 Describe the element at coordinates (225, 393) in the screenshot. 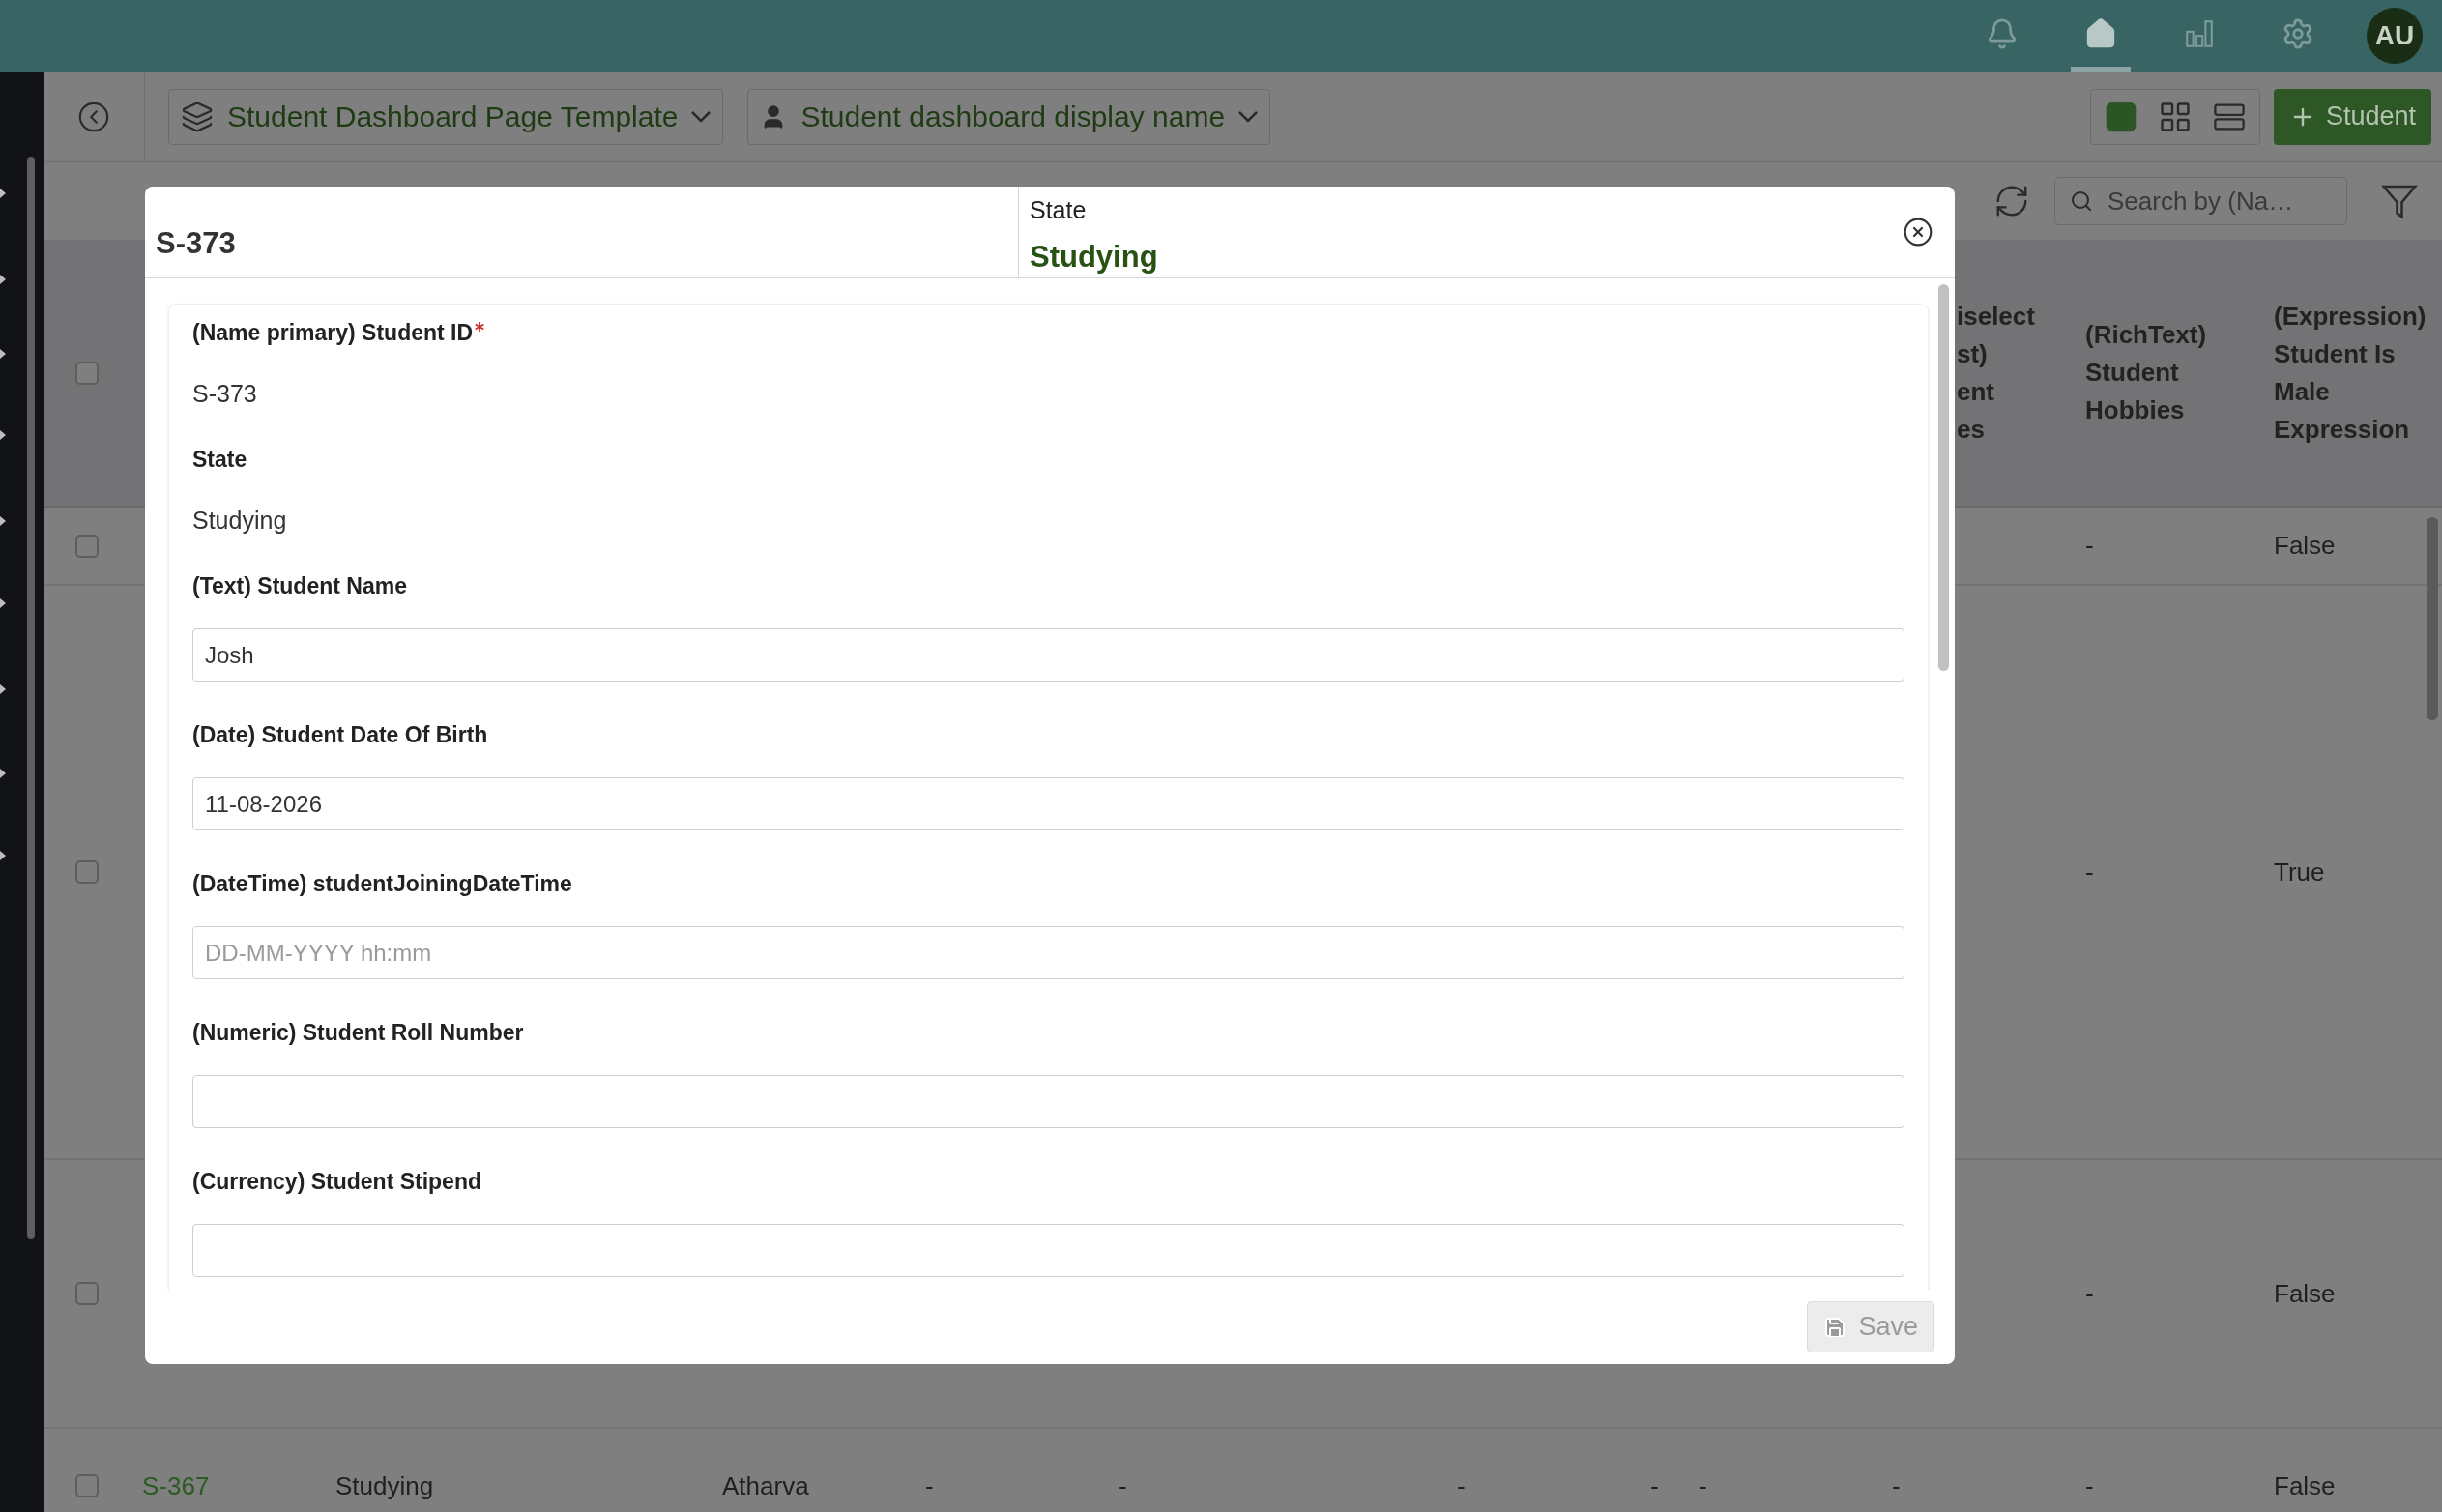

I see `field-value: S-373` at that location.